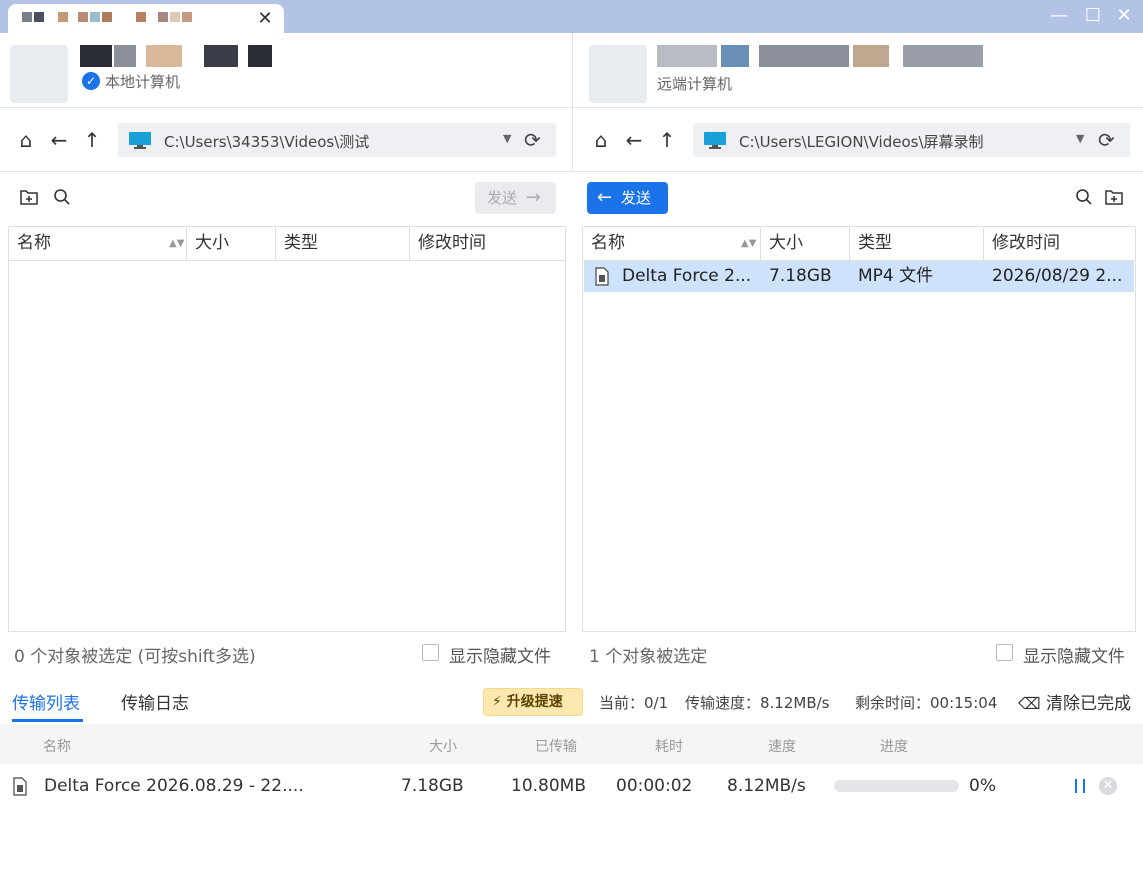 This screenshot has height=892, width=1143. What do you see at coordinates (1004, 652) in the screenshot?
I see `remote-show-hidden-checkbox` at bounding box center [1004, 652].